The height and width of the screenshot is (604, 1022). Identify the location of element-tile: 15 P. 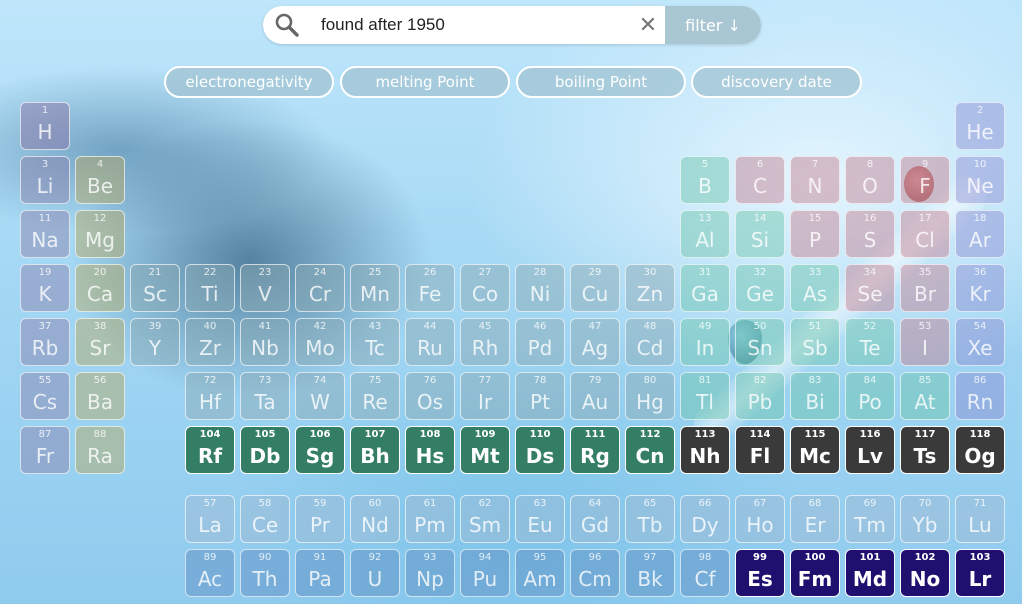
(815, 234).